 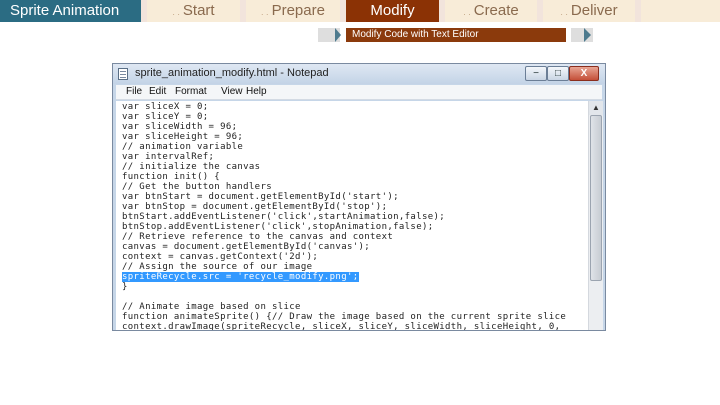 What do you see at coordinates (70, 11) in the screenshot?
I see `presentation-title: Sprite Animation` at bounding box center [70, 11].